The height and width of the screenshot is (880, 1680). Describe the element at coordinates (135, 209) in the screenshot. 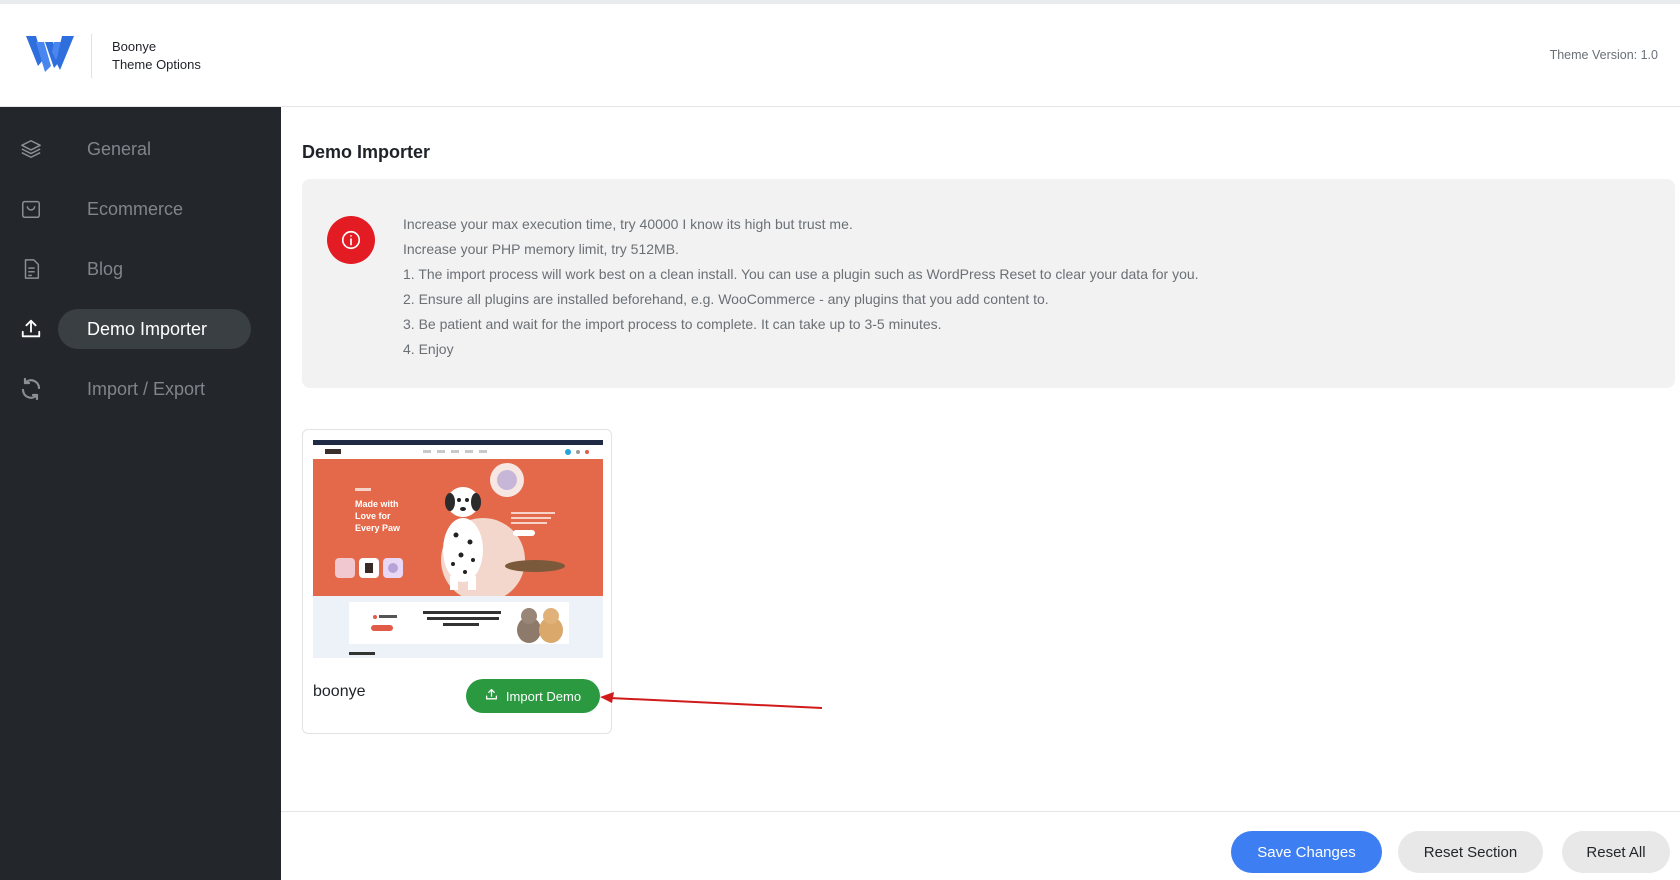

I see `sidebar-item-label: Ecommerce` at that location.